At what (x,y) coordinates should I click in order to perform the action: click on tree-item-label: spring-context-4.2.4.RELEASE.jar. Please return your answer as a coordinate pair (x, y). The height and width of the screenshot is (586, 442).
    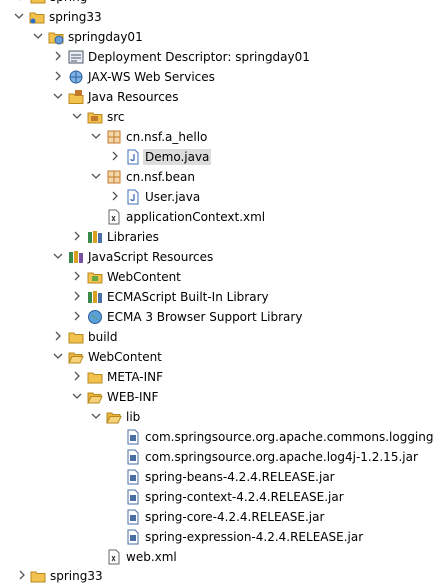
    Looking at the image, I should click on (244, 497).